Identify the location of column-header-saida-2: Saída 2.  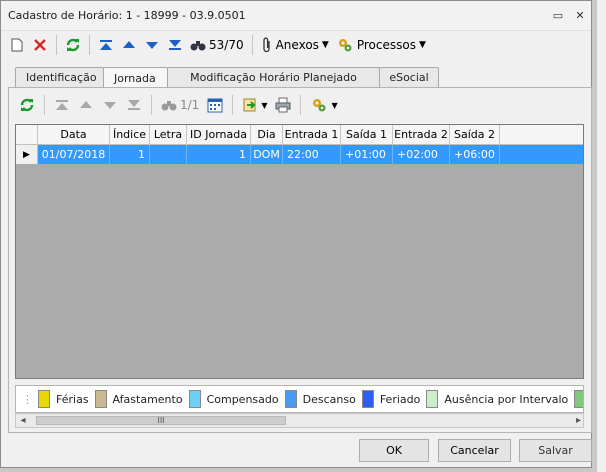
(475, 134).